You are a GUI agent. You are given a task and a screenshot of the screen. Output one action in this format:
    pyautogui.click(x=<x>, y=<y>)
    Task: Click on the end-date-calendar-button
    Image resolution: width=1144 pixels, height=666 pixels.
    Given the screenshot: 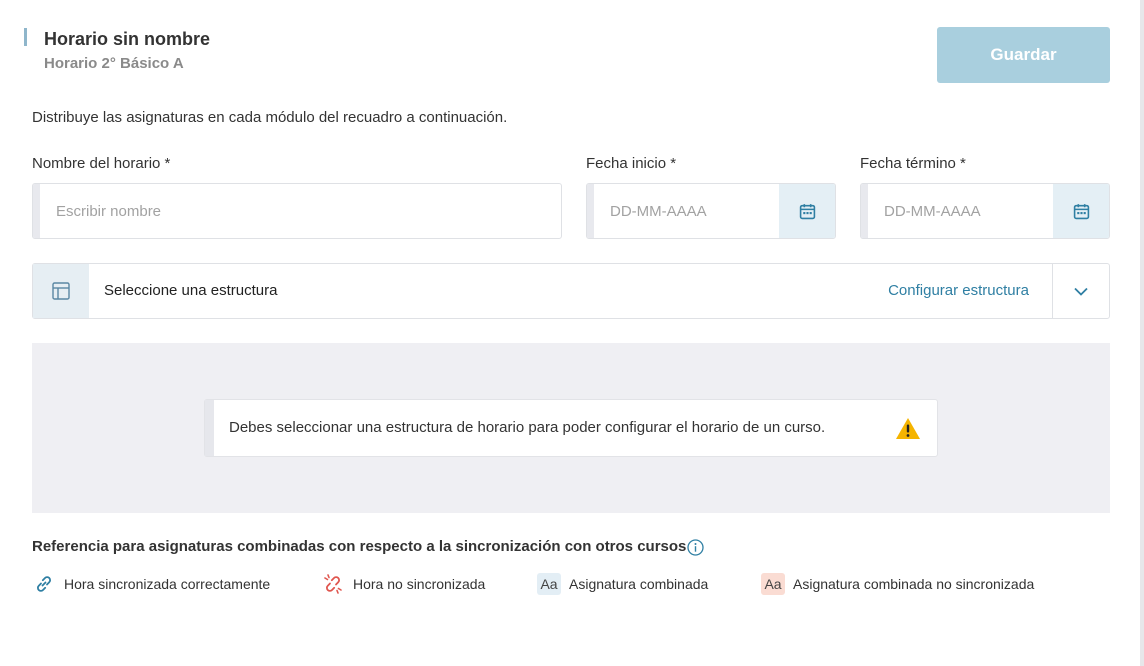 What is the action you would take?
    pyautogui.click(x=1081, y=211)
    